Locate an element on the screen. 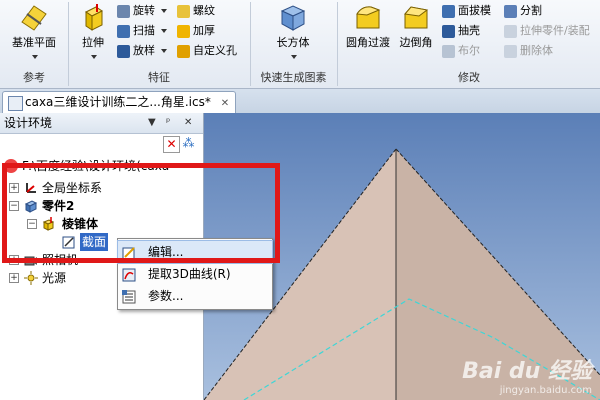 This screenshot has width=600, height=400. chamfer-label: 边倒角 is located at coordinates (416, 42).